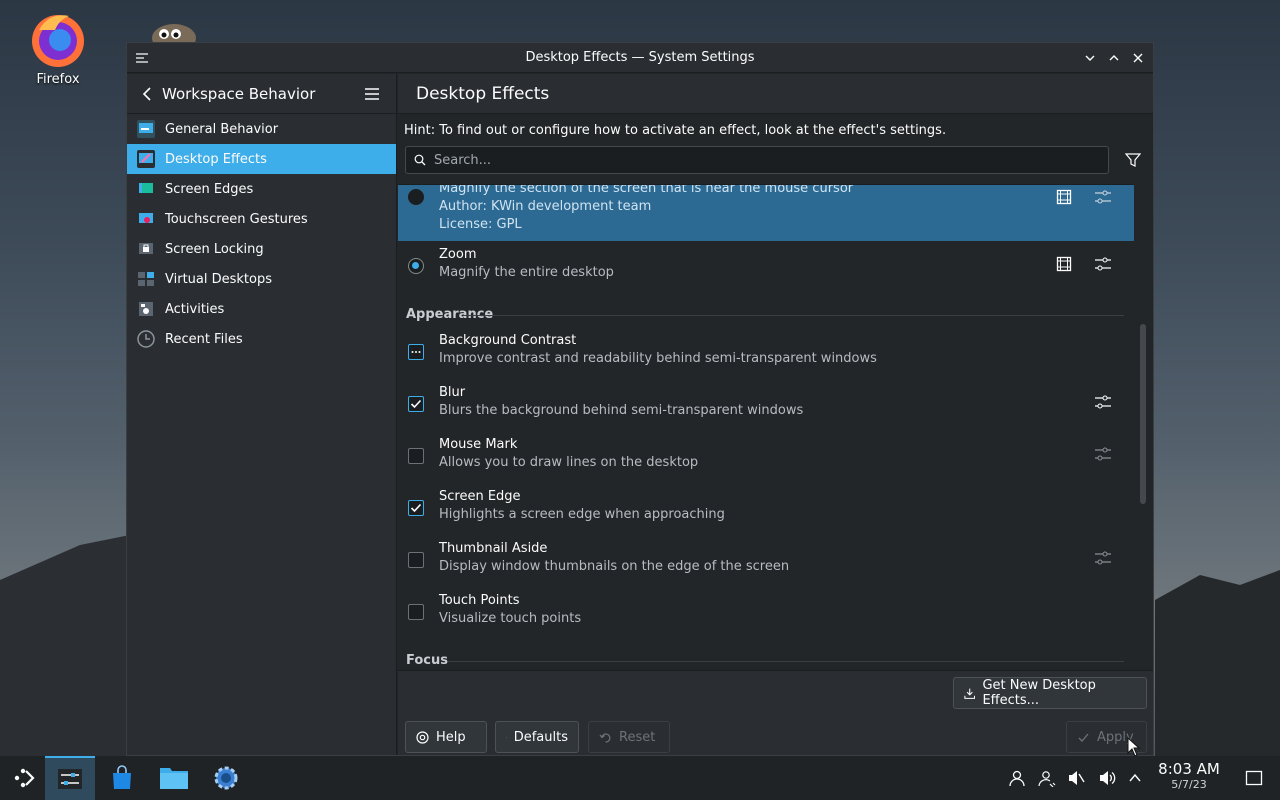 The width and height of the screenshot is (1280, 800). Describe the element at coordinates (146, 159) in the screenshot. I see `desktop-effects-icon` at that location.